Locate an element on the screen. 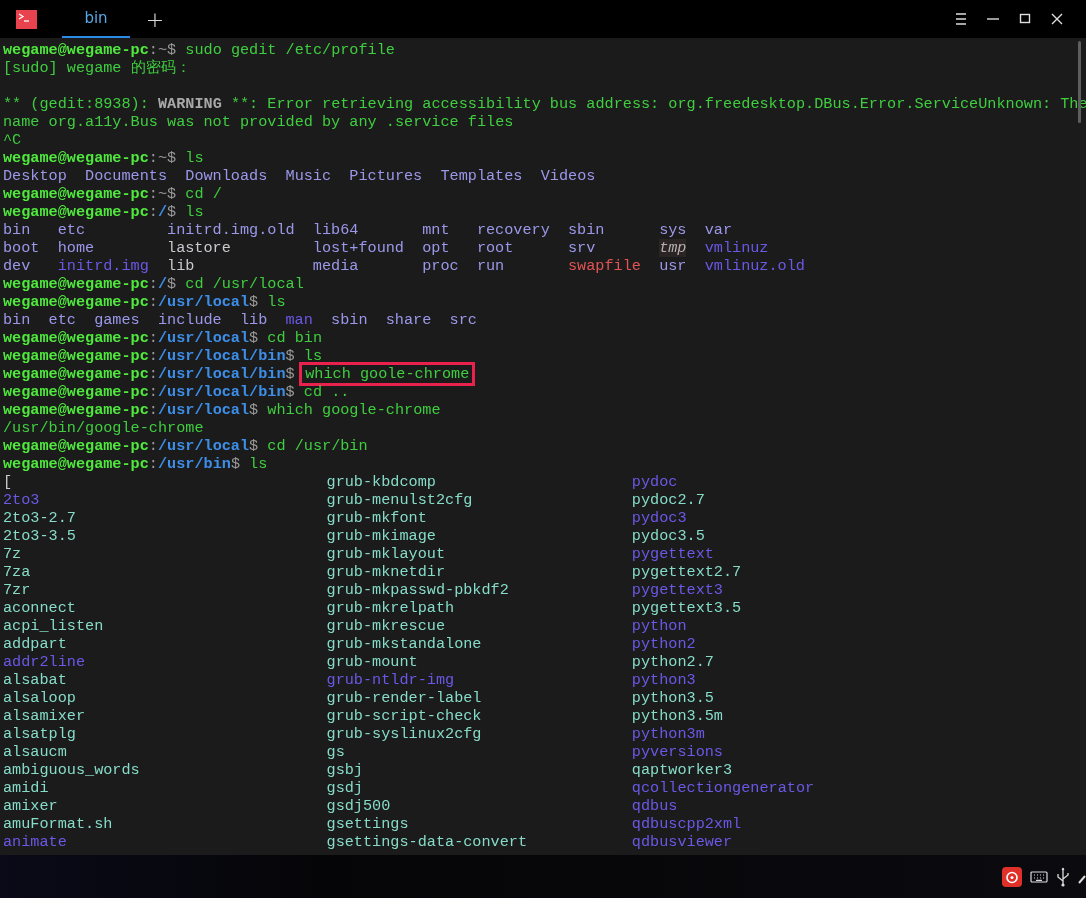  link-name: grub-ntldr-img is located at coordinates (390, 680).